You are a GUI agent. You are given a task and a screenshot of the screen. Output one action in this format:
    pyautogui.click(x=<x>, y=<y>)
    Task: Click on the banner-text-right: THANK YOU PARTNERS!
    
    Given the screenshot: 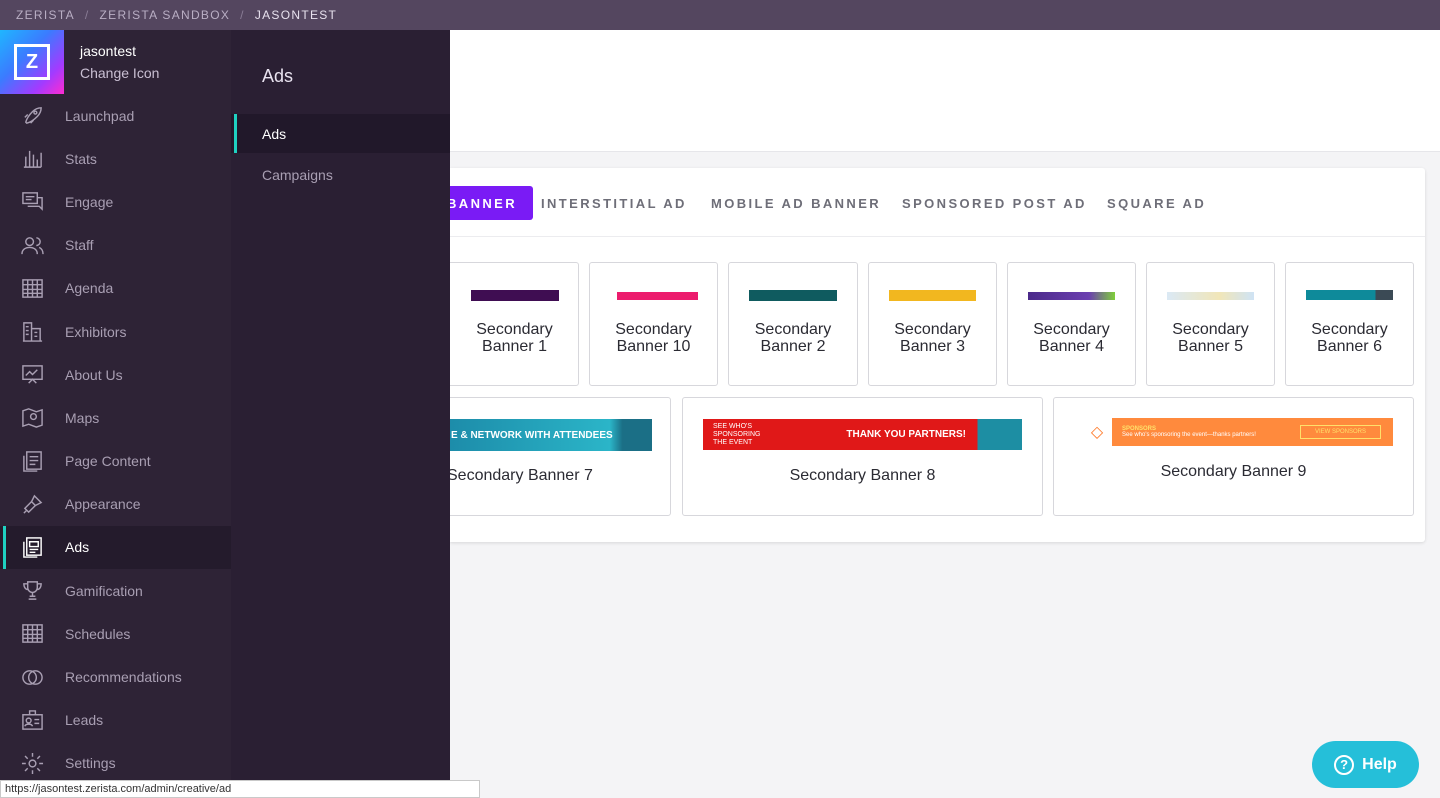 What is the action you would take?
    pyautogui.click(x=906, y=434)
    